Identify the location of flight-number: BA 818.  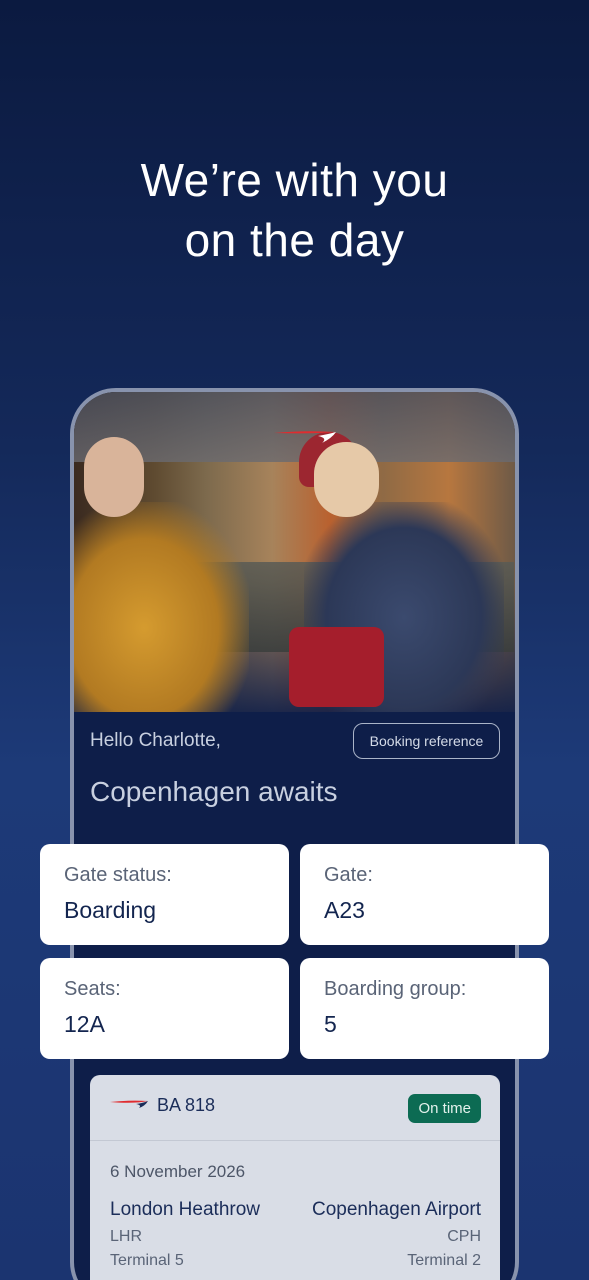
(186, 1105).